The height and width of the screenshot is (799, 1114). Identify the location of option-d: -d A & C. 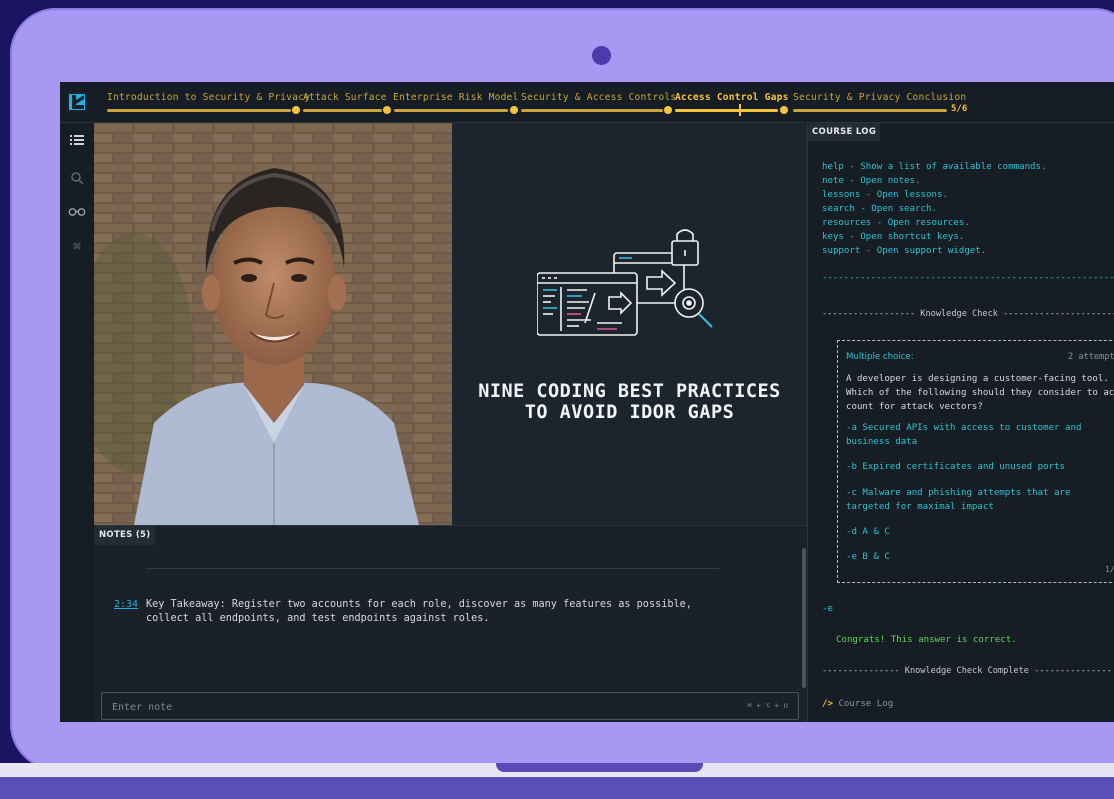
(980, 532).